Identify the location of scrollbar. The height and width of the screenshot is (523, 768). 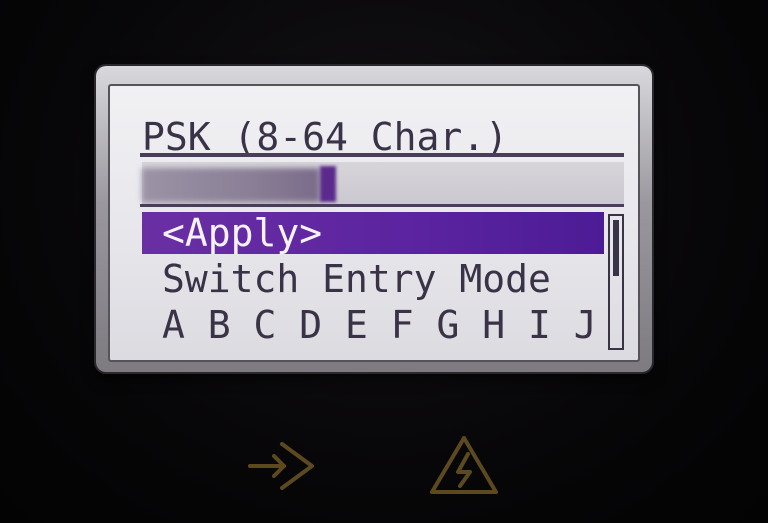
(616, 282).